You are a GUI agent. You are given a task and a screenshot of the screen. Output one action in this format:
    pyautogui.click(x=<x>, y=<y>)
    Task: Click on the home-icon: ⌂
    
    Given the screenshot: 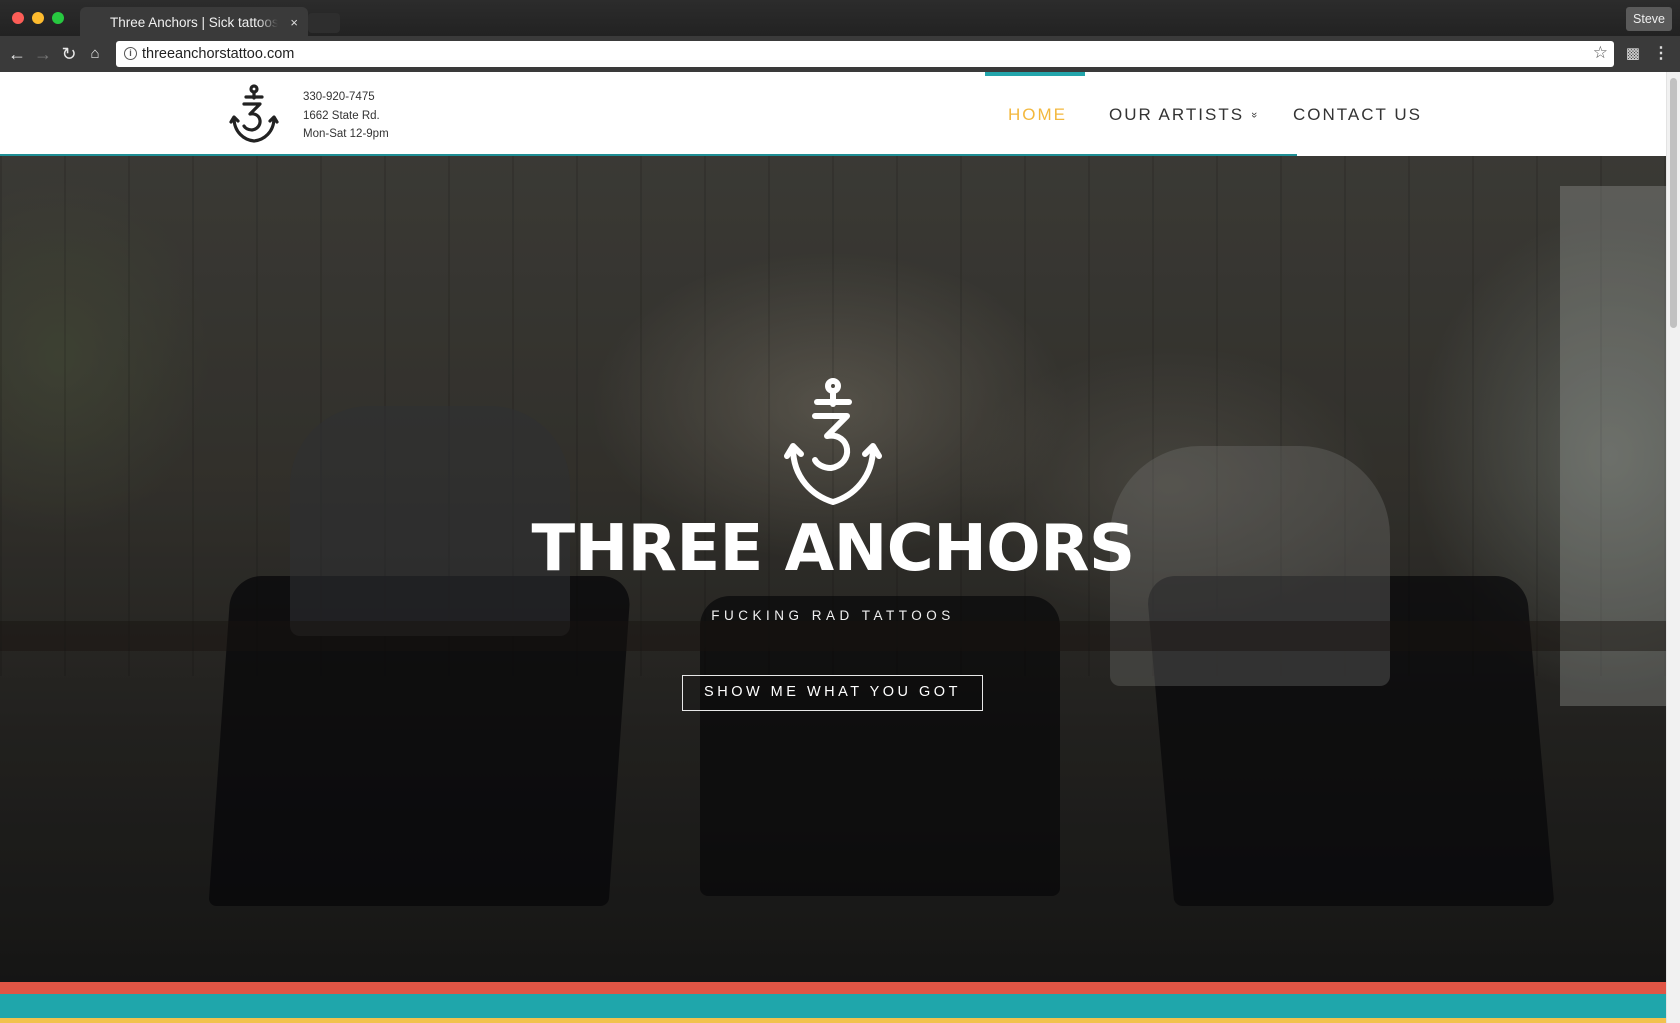 What is the action you would take?
    pyautogui.click(x=95, y=54)
    